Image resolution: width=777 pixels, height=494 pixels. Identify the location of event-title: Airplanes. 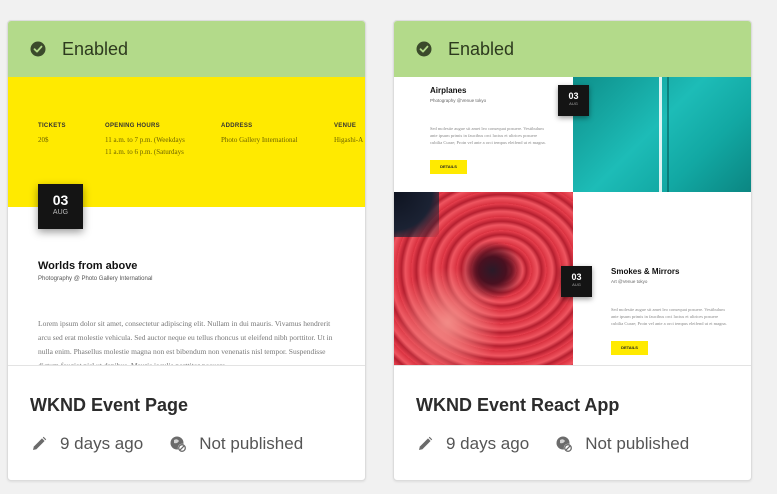
(448, 90).